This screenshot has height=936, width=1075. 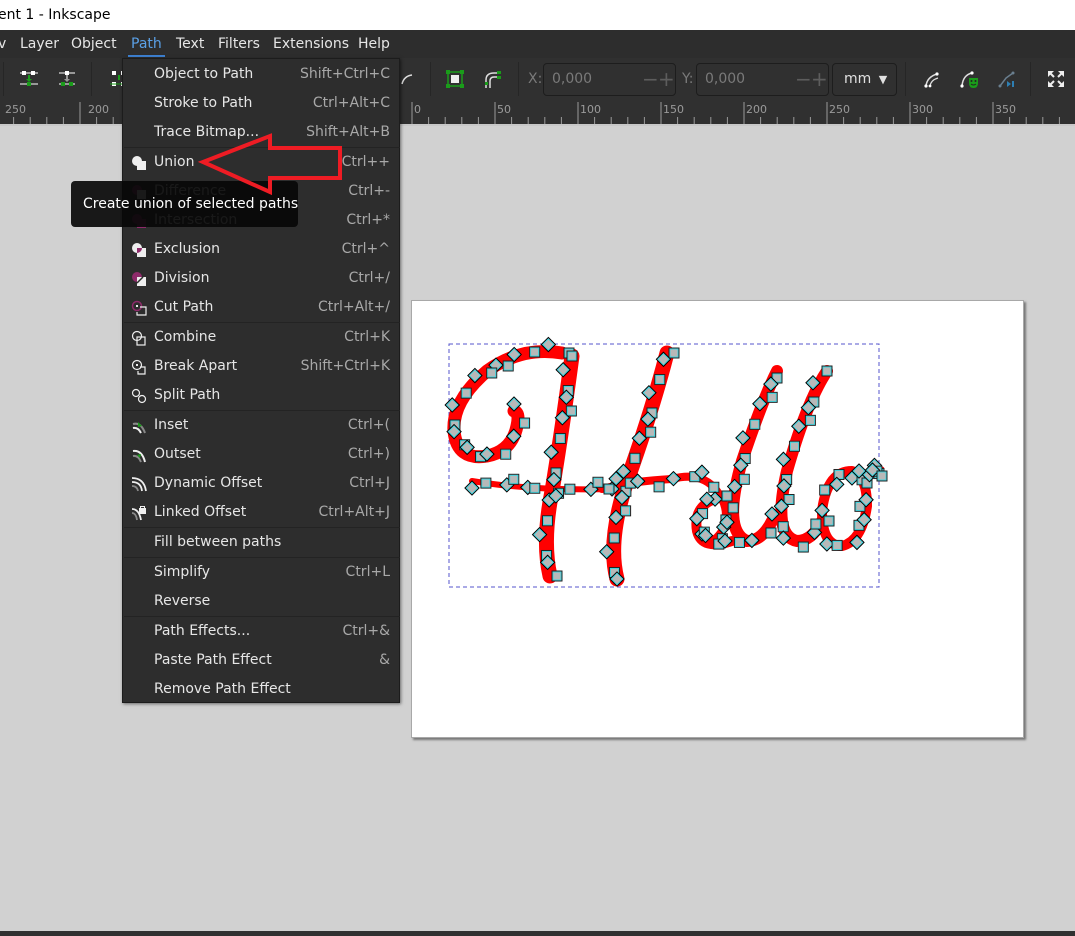 I want to click on menu-item-fill-between-paths: Fill between paths, so click(x=261, y=542).